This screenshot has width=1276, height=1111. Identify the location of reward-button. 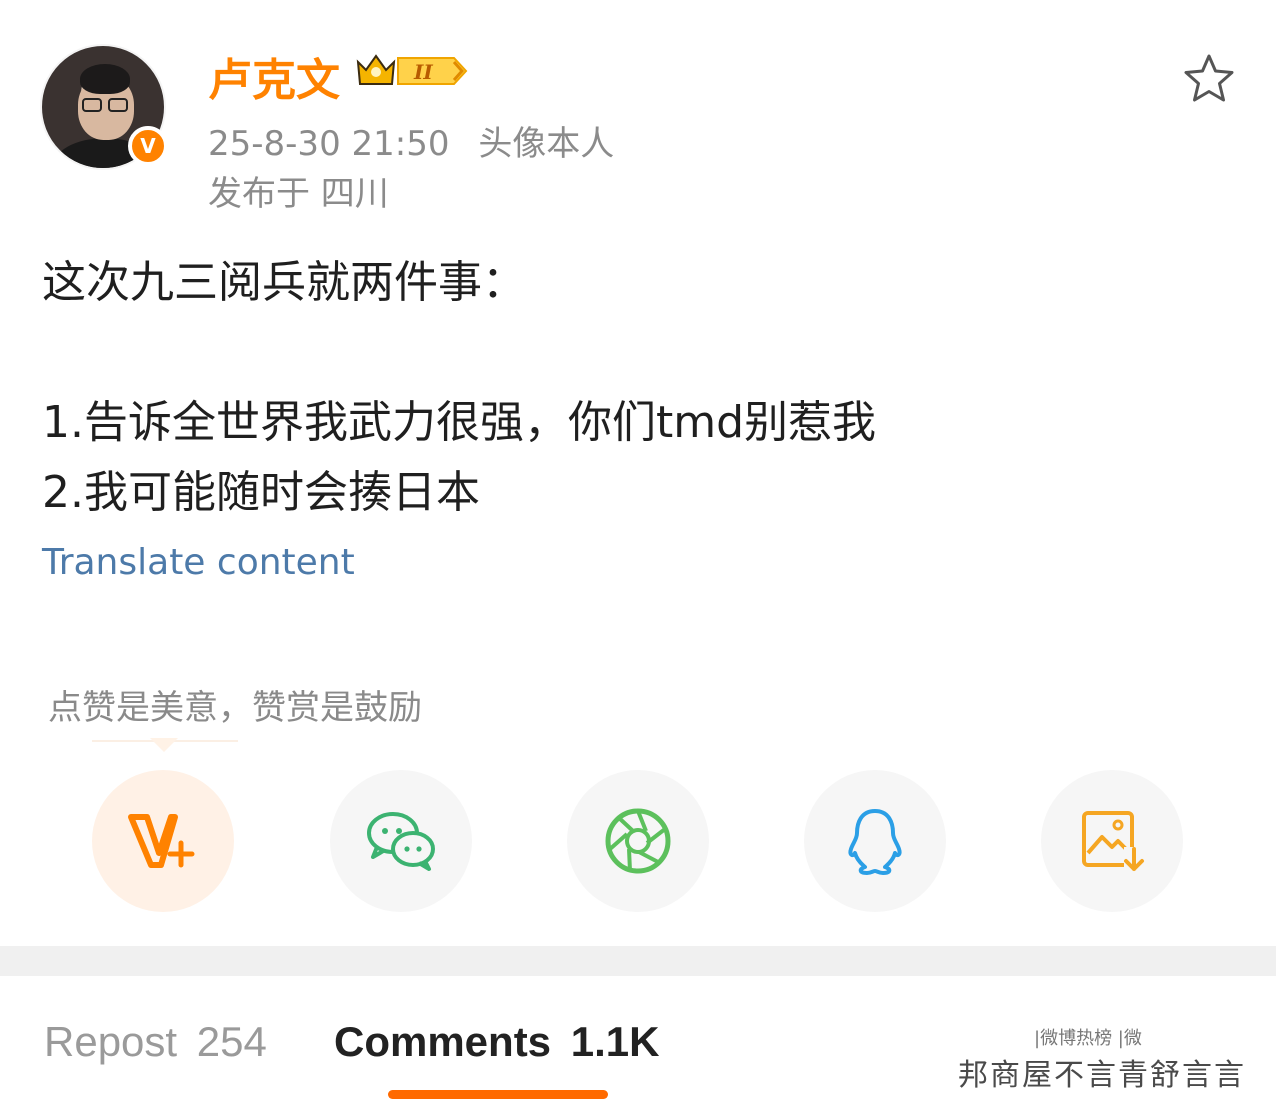
(163, 841).